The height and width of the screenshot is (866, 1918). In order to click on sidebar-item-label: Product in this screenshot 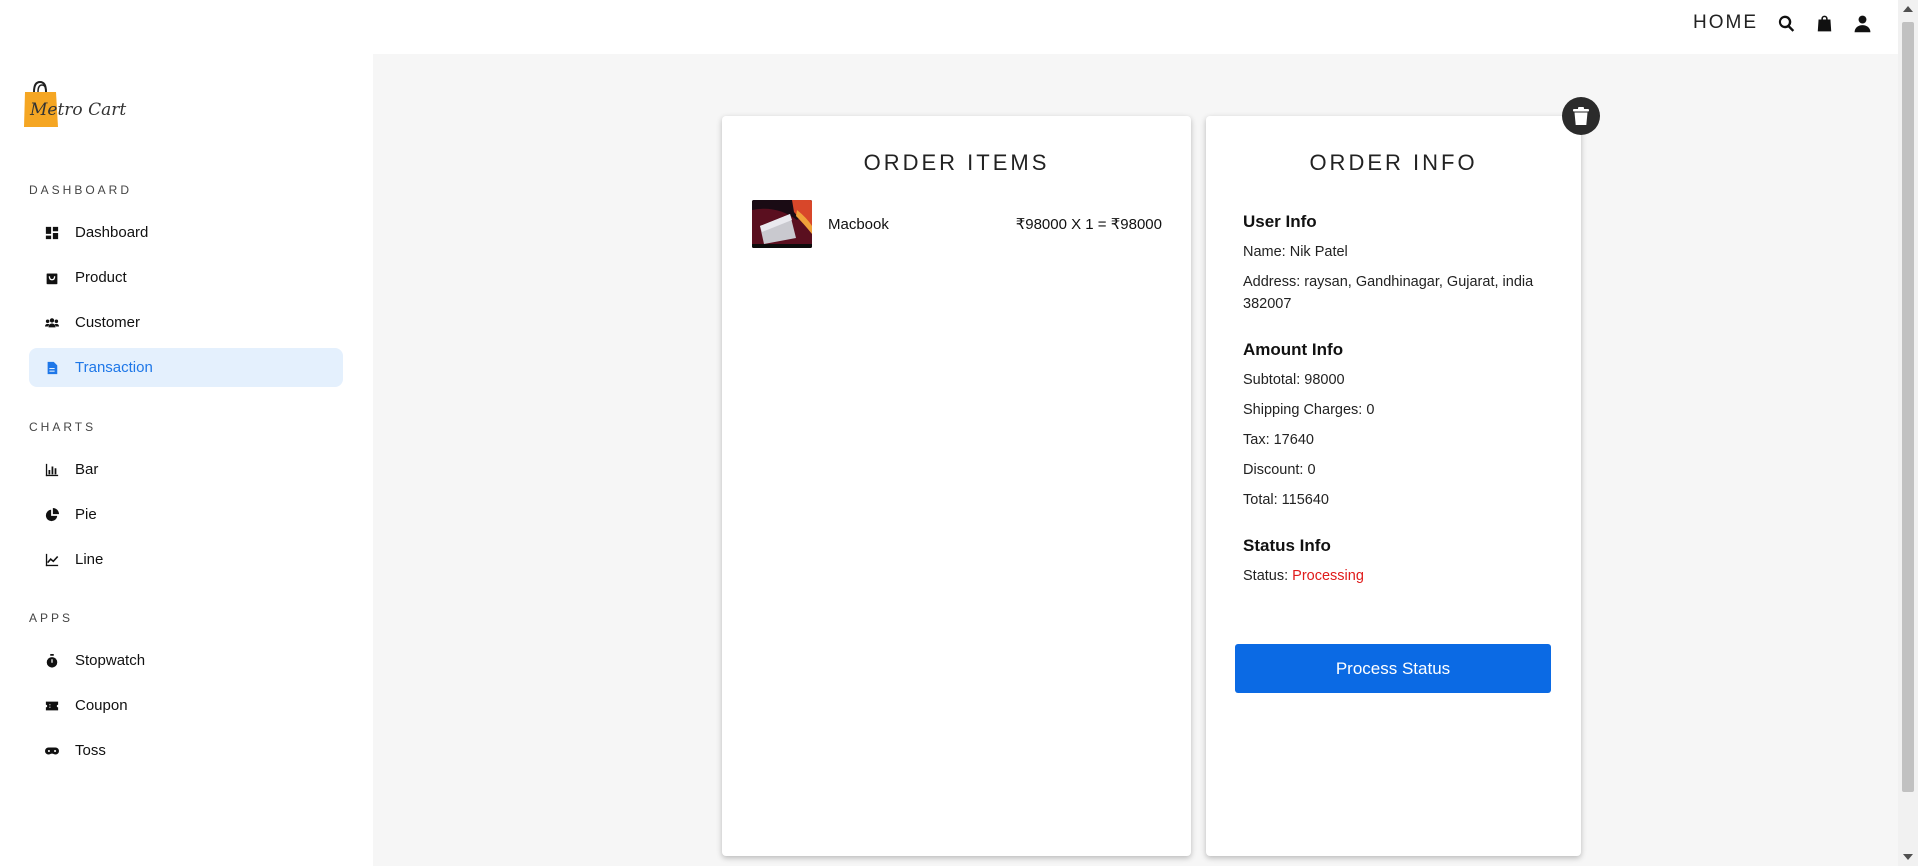, I will do `click(101, 277)`.